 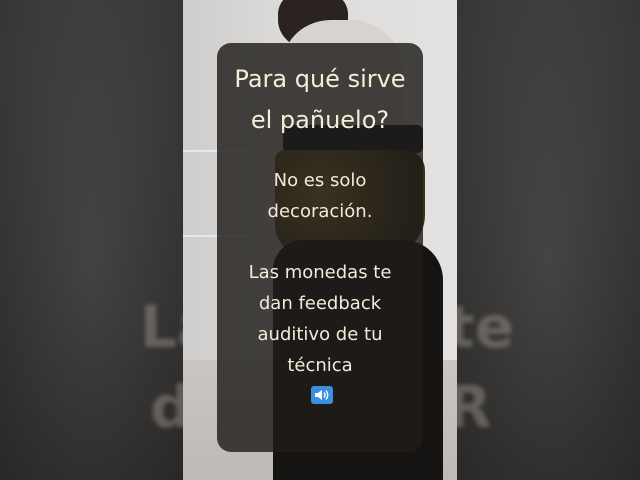 What do you see at coordinates (320, 180) in the screenshot?
I see `paragraph-line: No es solo` at bounding box center [320, 180].